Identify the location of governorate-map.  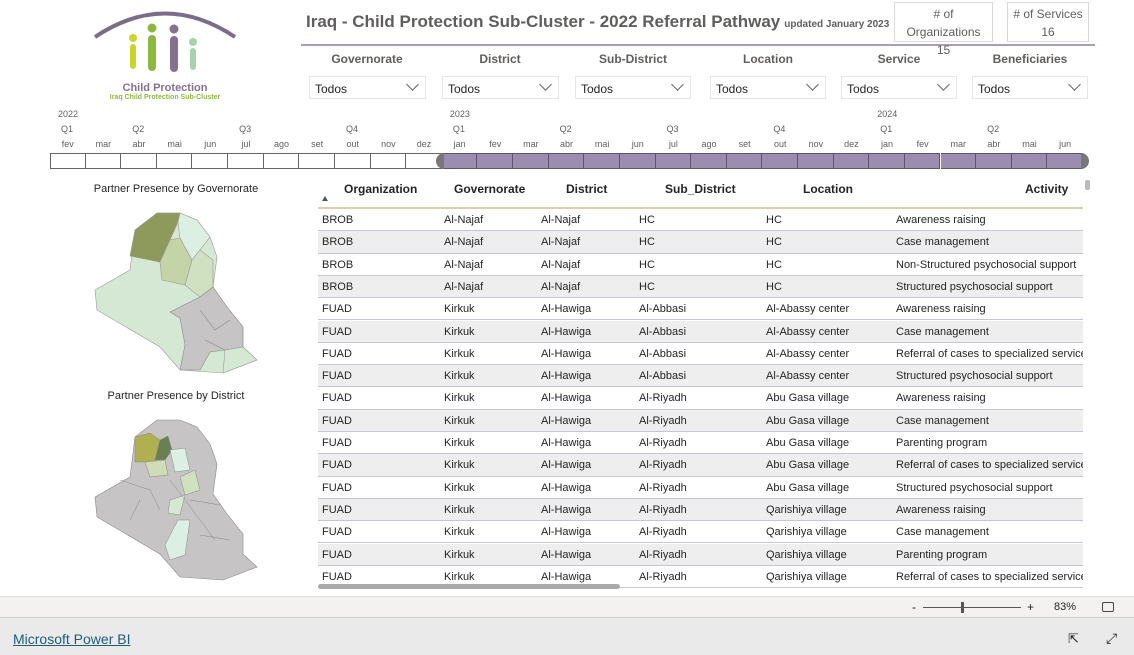
(177, 291).